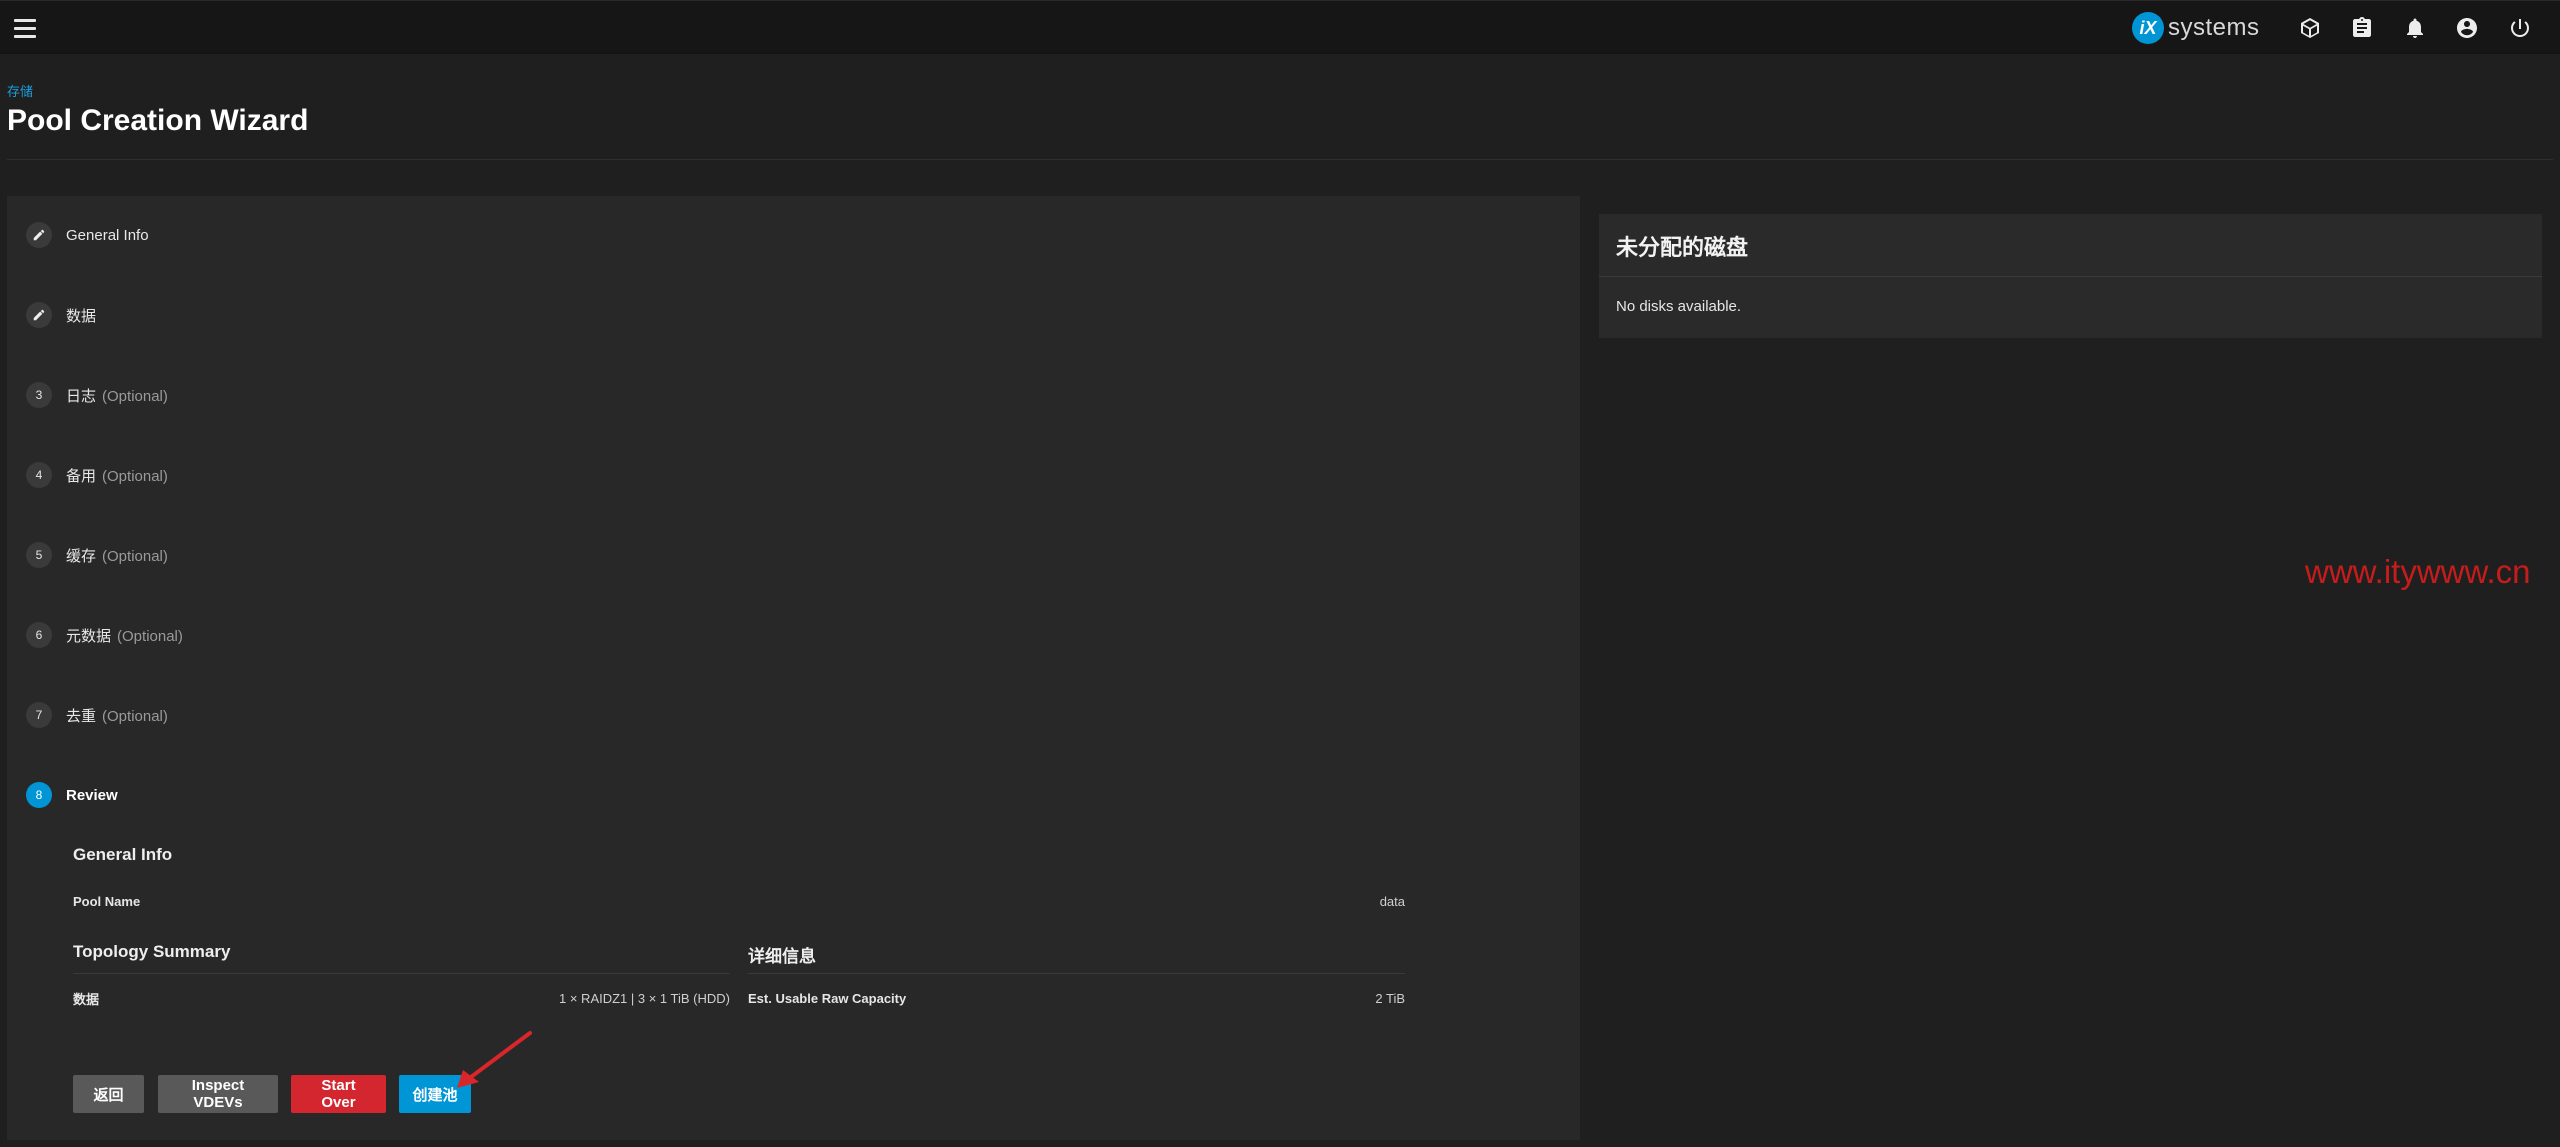  What do you see at coordinates (39, 395) in the screenshot?
I see `step-number: 3` at bounding box center [39, 395].